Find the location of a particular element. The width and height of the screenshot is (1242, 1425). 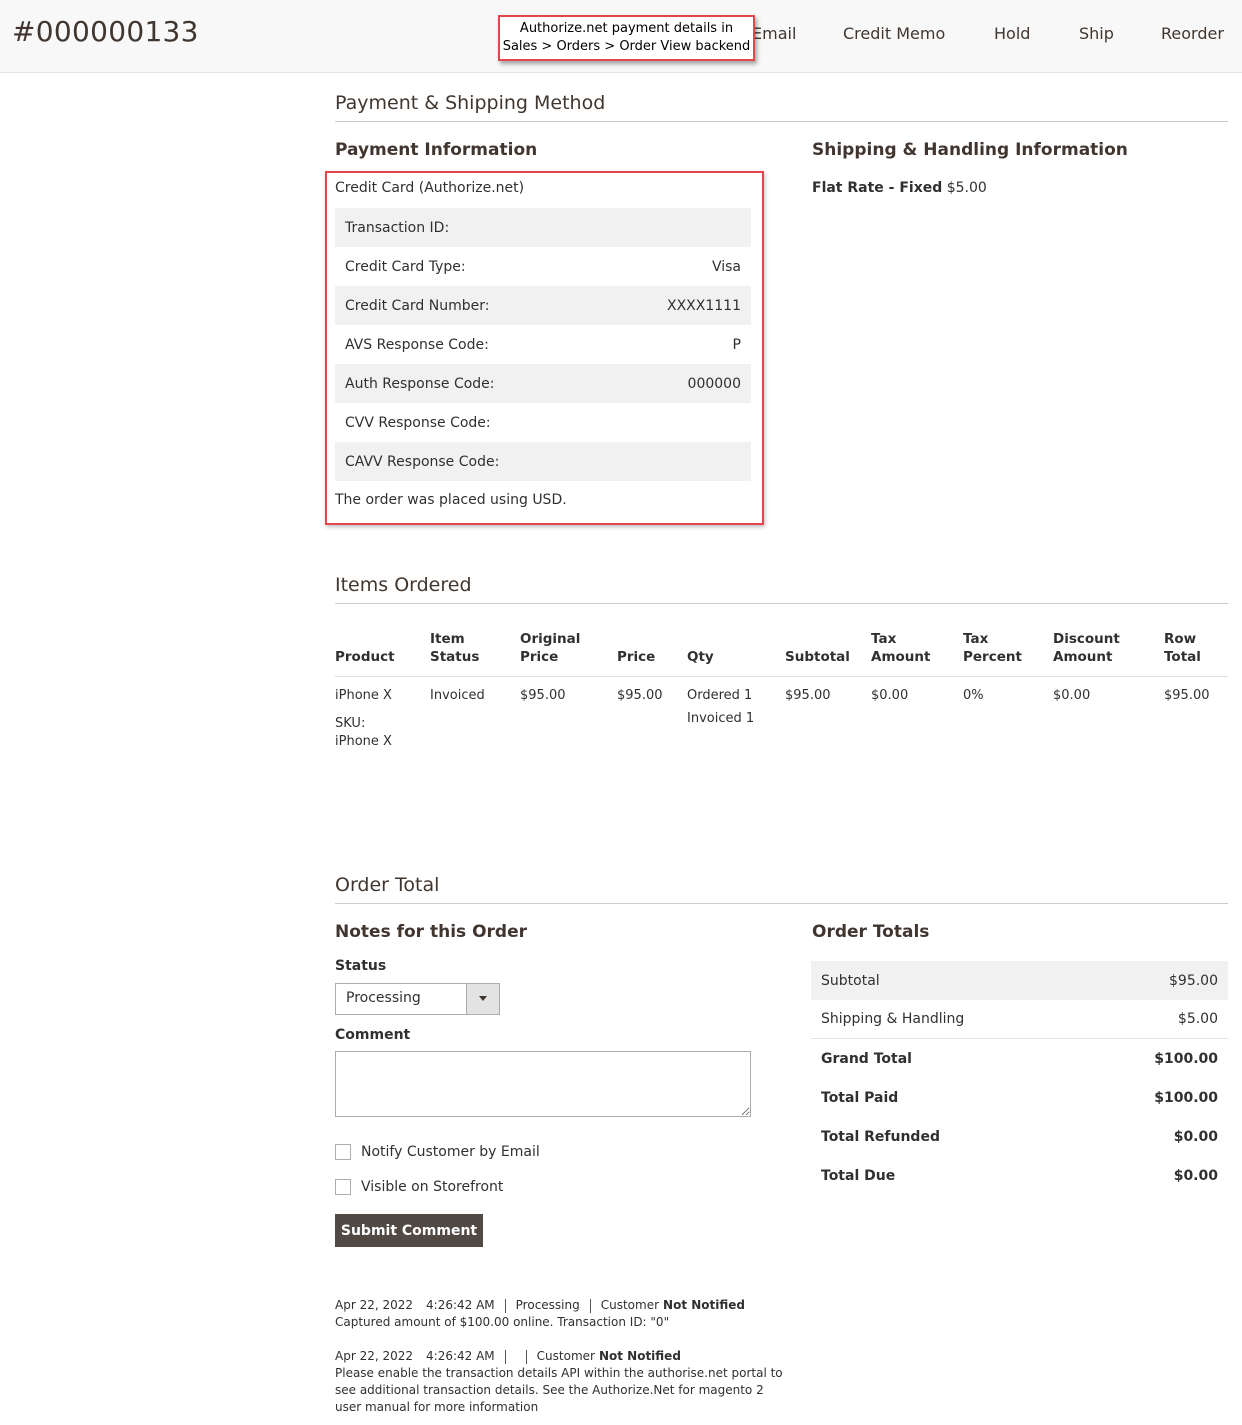

credit-memo-button: Credit Memo is located at coordinates (894, 33).